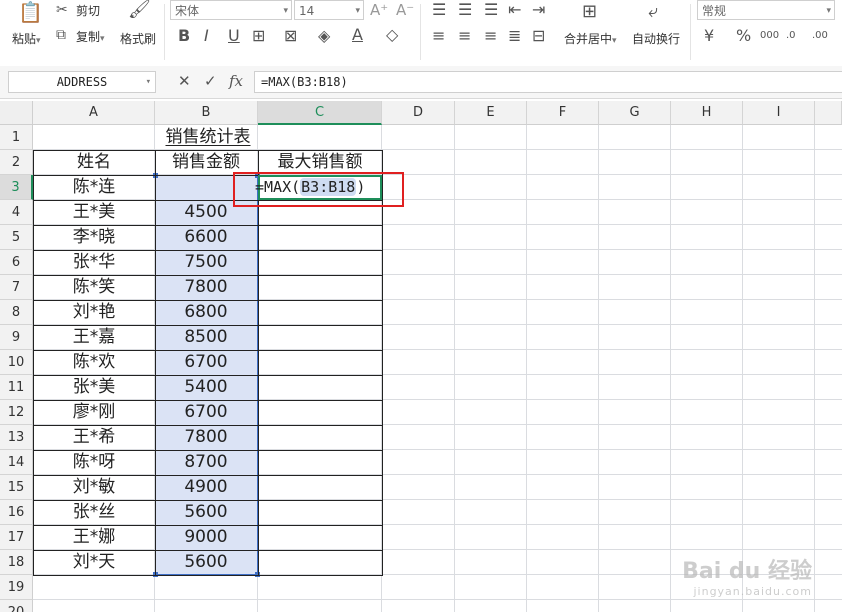 This screenshot has height=612, width=842. Describe the element at coordinates (709, 36) in the screenshot. I see `currency-icon: ¥` at that location.